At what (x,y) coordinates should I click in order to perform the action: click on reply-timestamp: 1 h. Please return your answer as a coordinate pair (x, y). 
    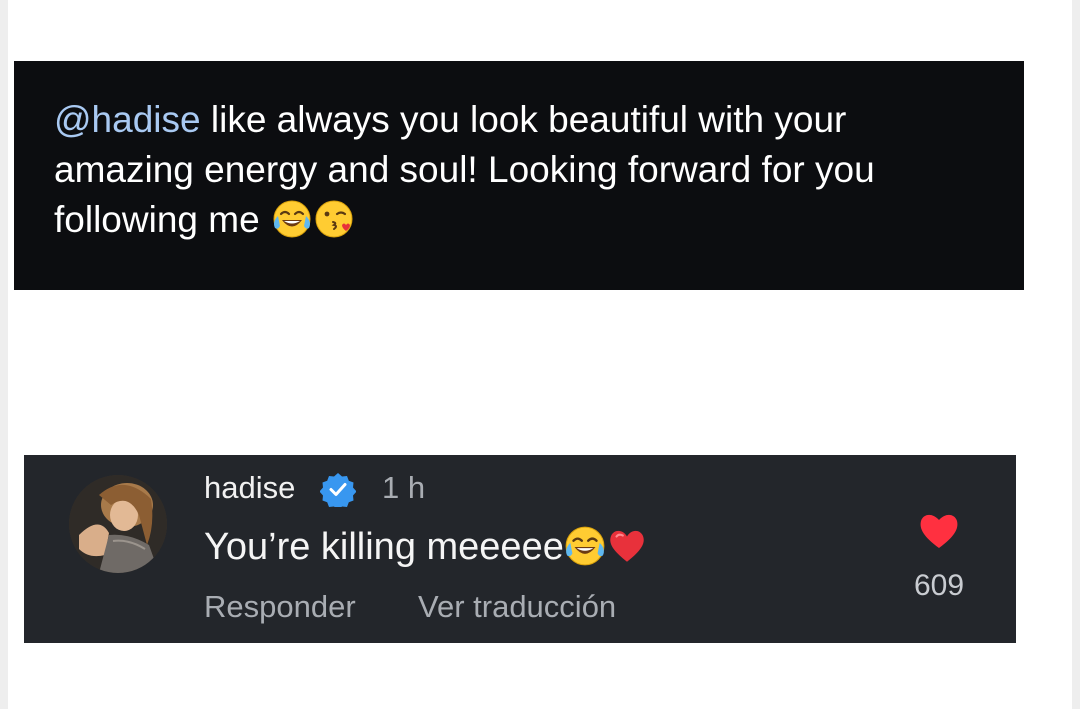
    Looking at the image, I should click on (404, 487).